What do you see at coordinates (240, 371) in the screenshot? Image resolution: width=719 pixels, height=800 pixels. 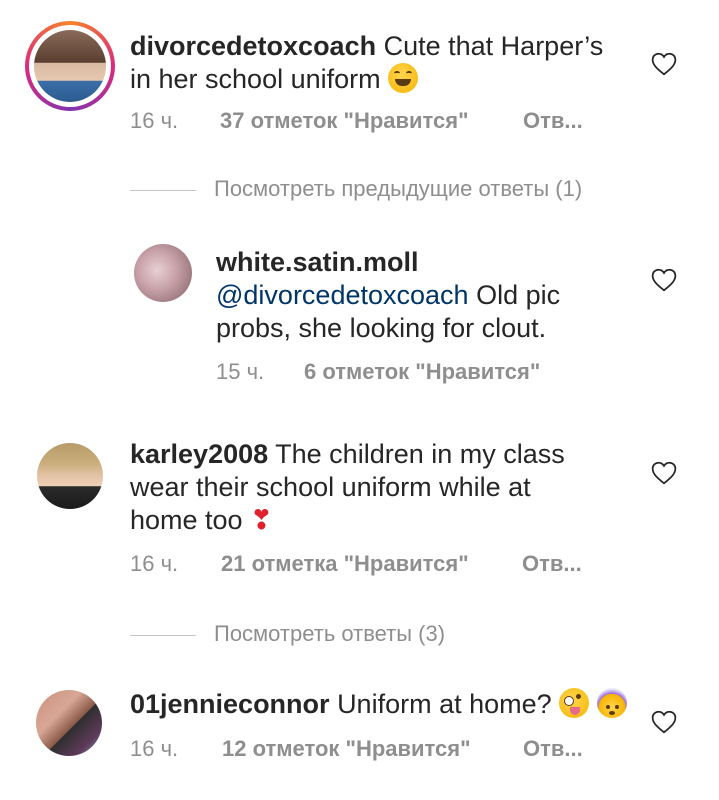 I see `comment-time: 15 ч.` at bounding box center [240, 371].